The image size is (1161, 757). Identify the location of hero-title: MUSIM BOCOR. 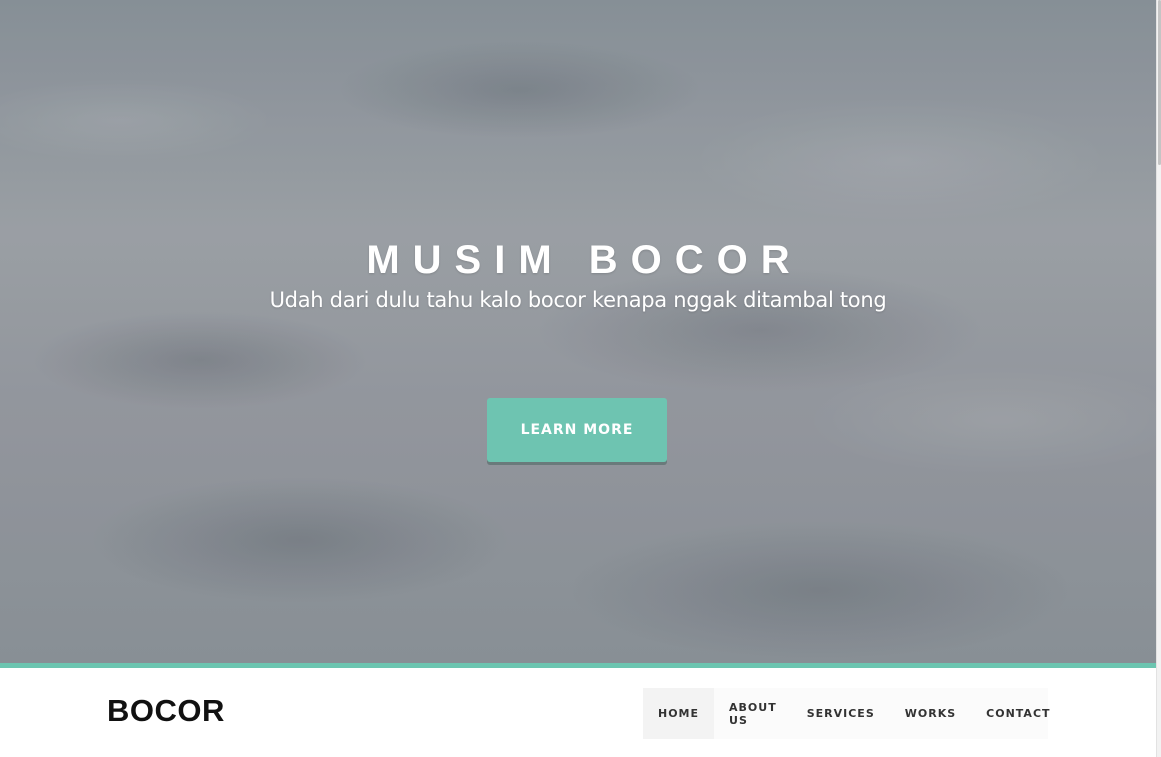
(584, 260).